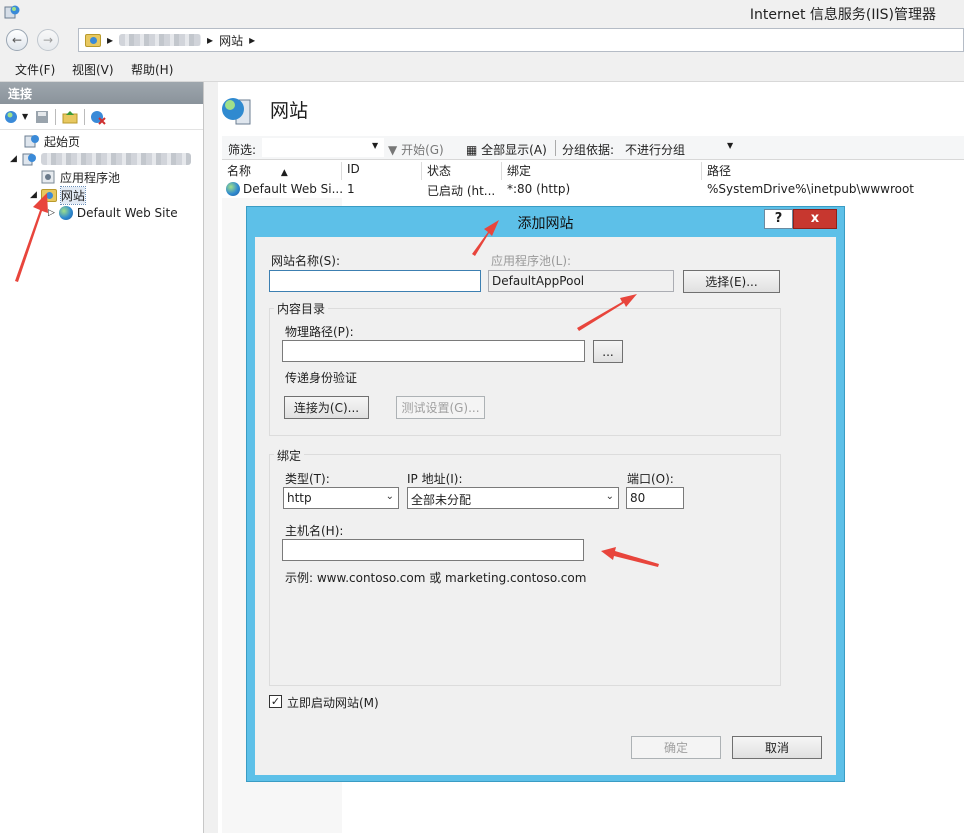 This screenshot has height=833, width=964. I want to click on window-title: Internet 信息服务(IIS)管理器, so click(842, 15).